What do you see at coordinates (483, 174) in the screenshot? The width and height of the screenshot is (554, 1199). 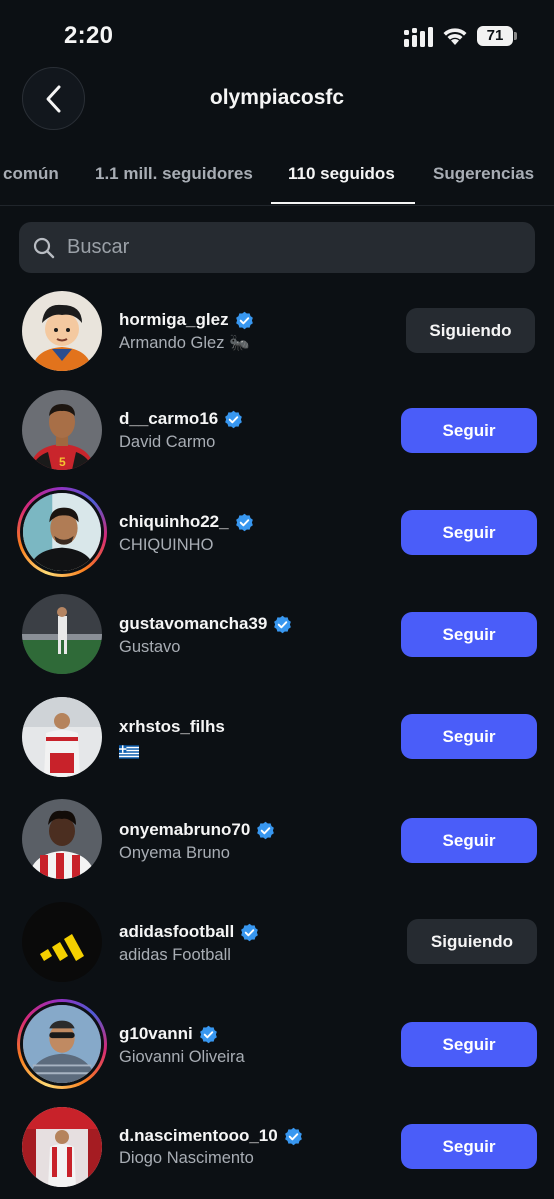 I see `tab-suggestions: Sugerencias` at bounding box center [483, 174].